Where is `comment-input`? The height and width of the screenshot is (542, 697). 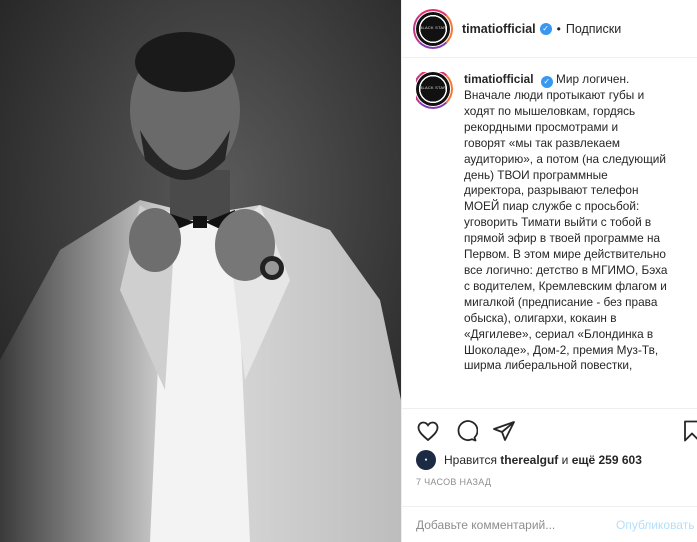
comment-input is located at coordinates (512, 524).